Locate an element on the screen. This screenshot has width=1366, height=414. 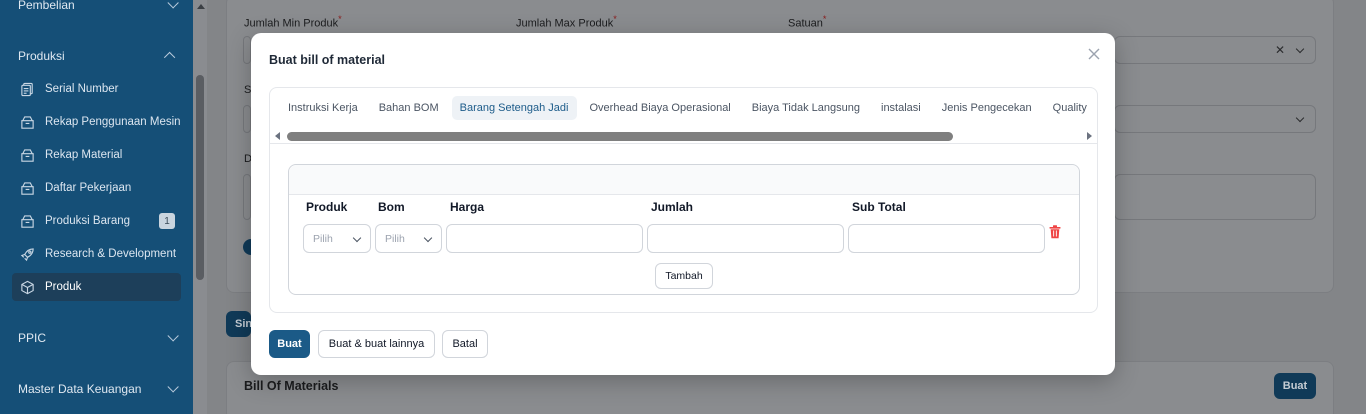
modal-title: Buat bill of material is located at coordinates (327, 60).